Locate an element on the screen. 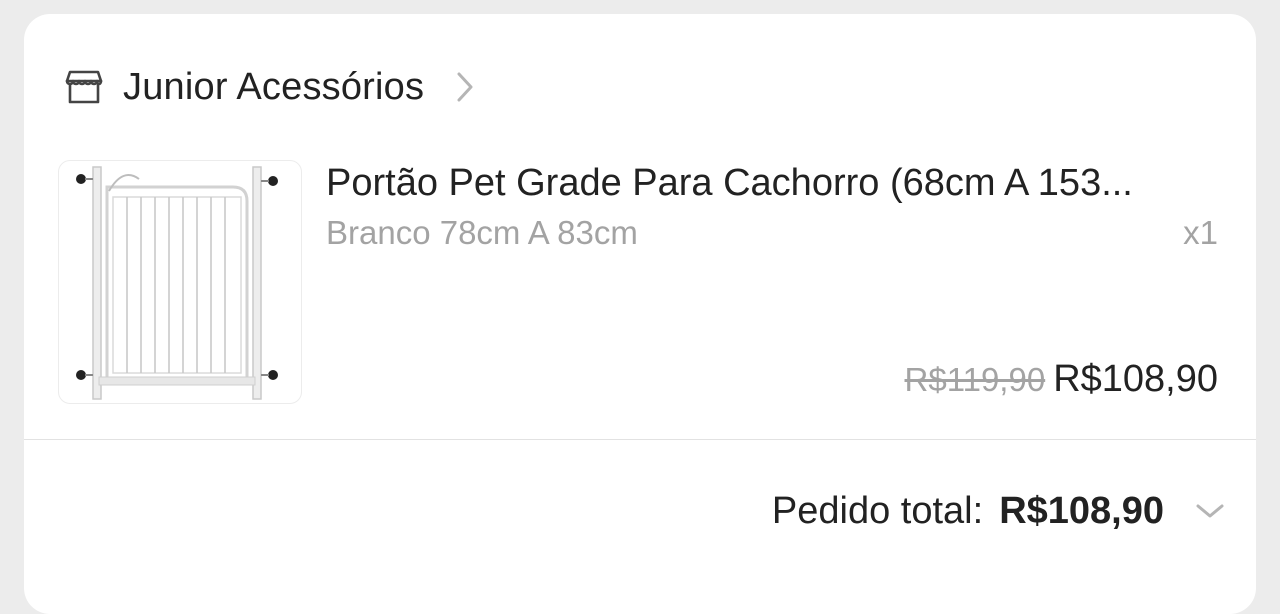 This screenshot has height=614, width=1280. price-row: R$119,90 R$108,90 is located at coordinates (1061, 379).